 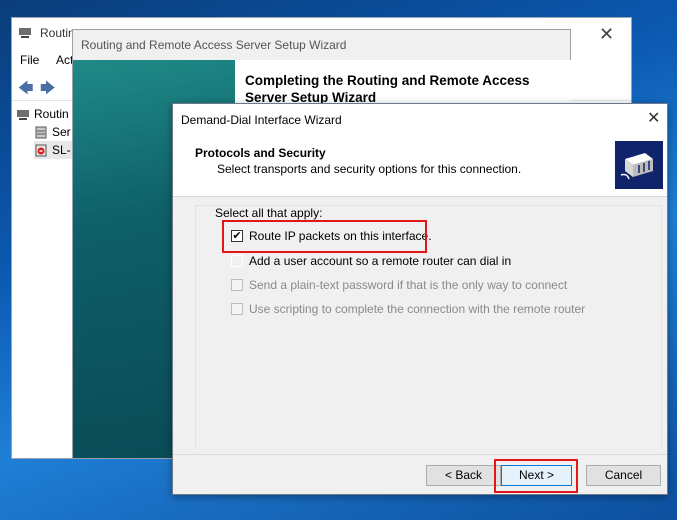 I want to click on console-title: Routin, so click(x=57, y=33).